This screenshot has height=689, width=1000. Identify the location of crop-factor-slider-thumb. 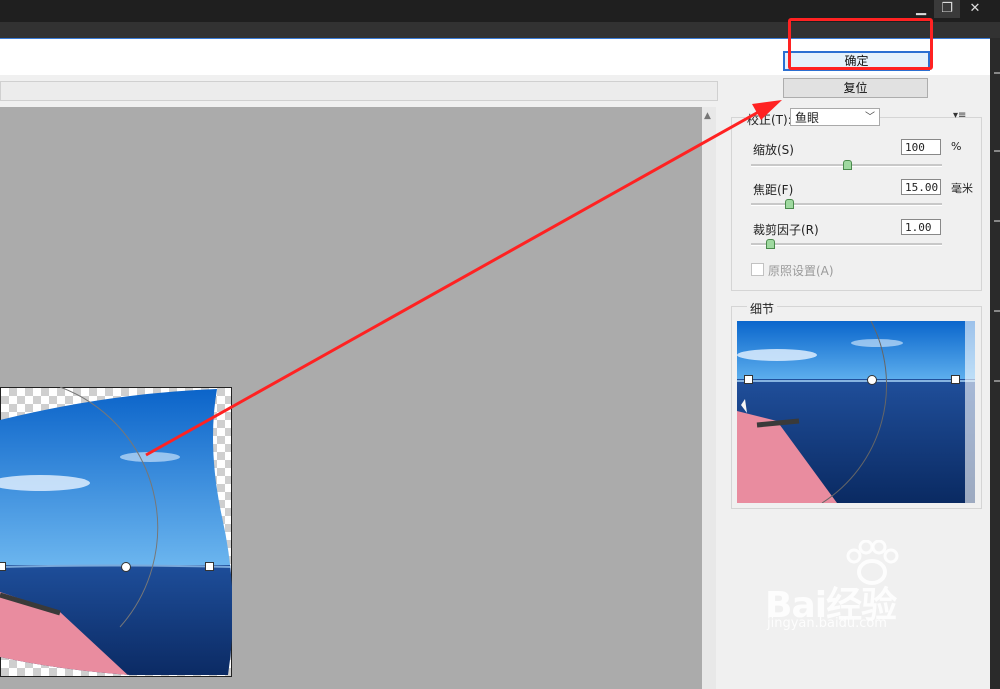
(771, 244).